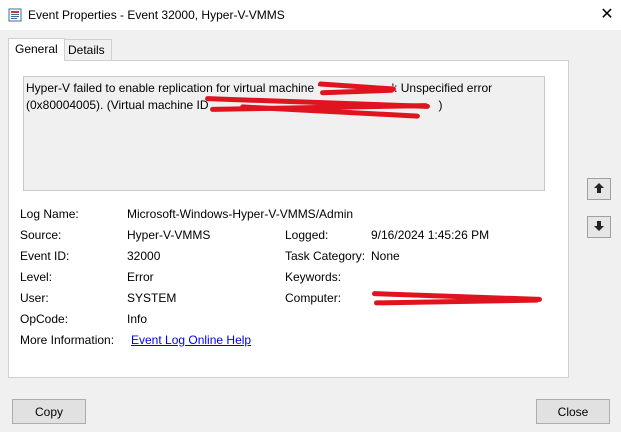  What do you see at coordinates (152, 298) in the screenshot?
I see `user-value: SYSTEM` at bounding box center [152, 298].